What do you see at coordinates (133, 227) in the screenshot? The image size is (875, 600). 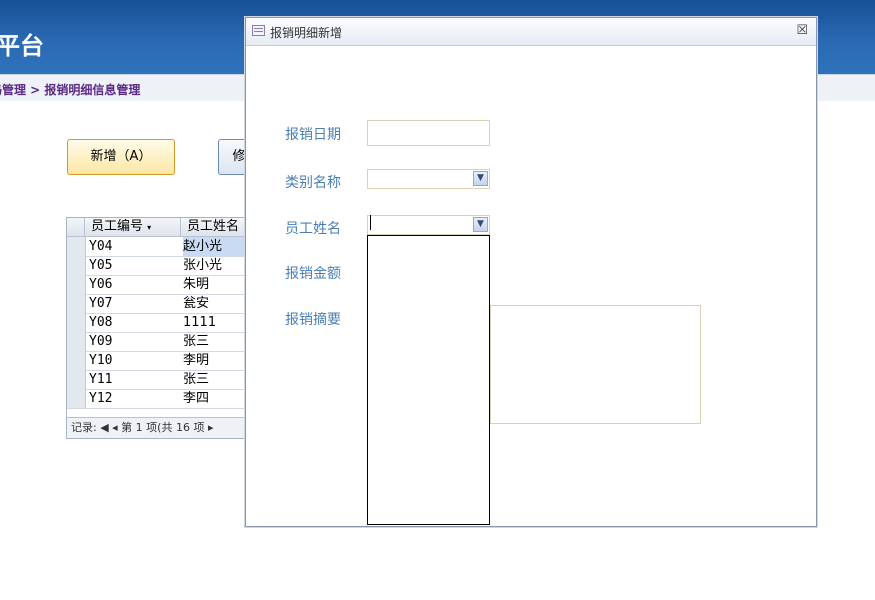 I see `column-header-employee-id: 员工编号 ▾` at bounding box center [133, 227].